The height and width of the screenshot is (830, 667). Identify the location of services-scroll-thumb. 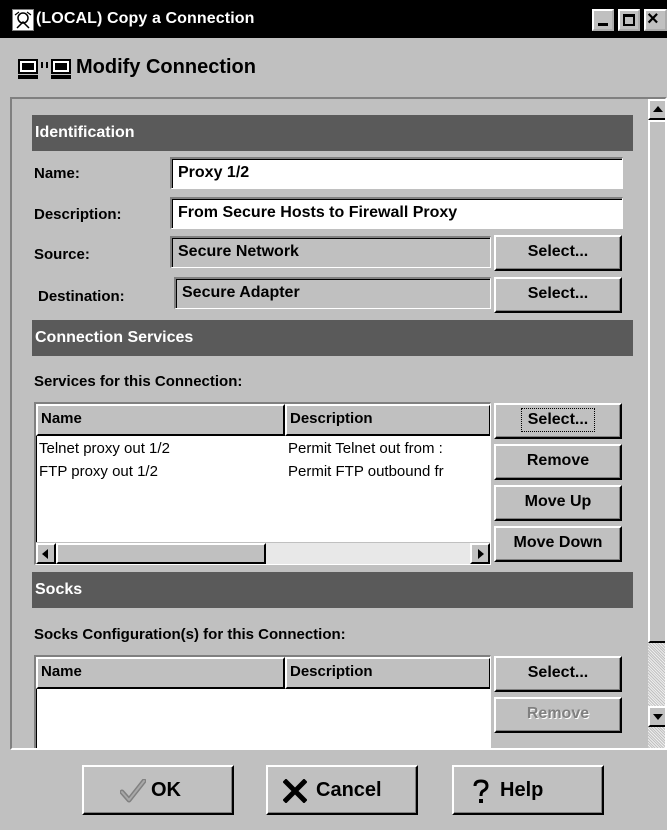
(161, 553).